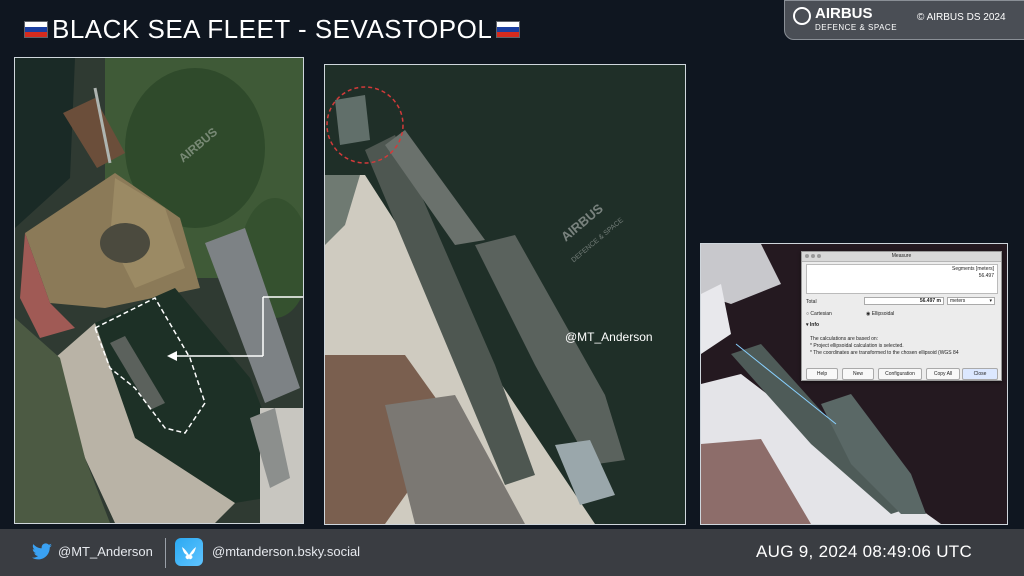 The height and width of the screenshot is (576, 1024). Describe the element at coordinates (904, 301) in the screenshot. I see `total-value-field: 56.497 m` at that location.